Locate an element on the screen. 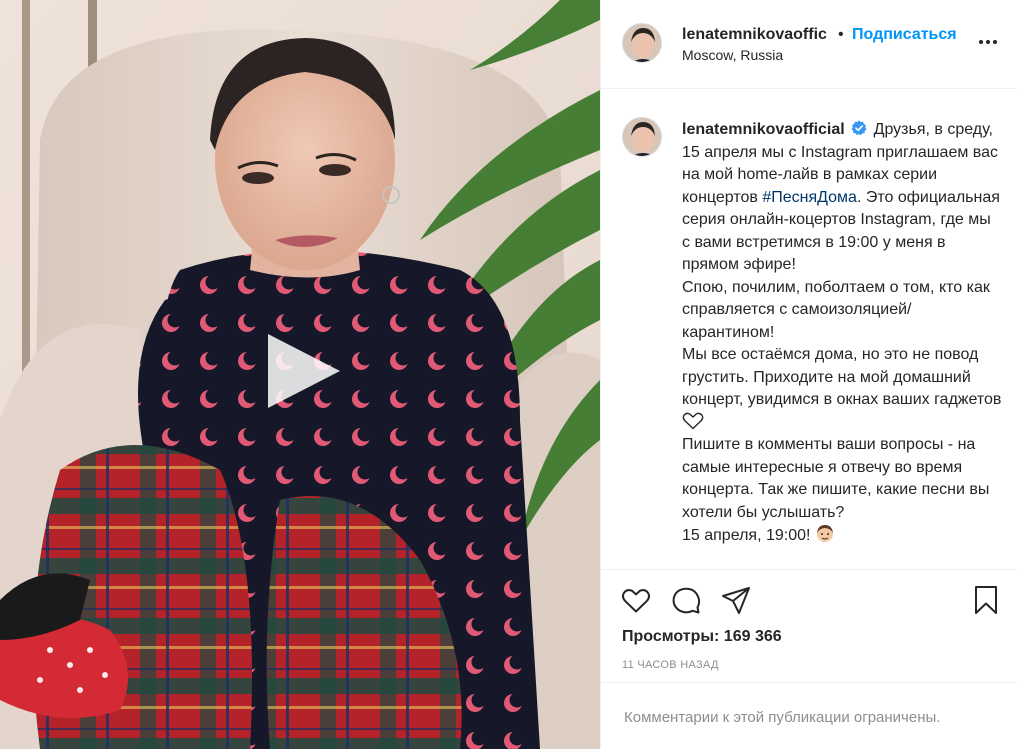 The width and height of the screenshot is (1017, 749). comment-bubble-icon is located at coordinates (686, 600).